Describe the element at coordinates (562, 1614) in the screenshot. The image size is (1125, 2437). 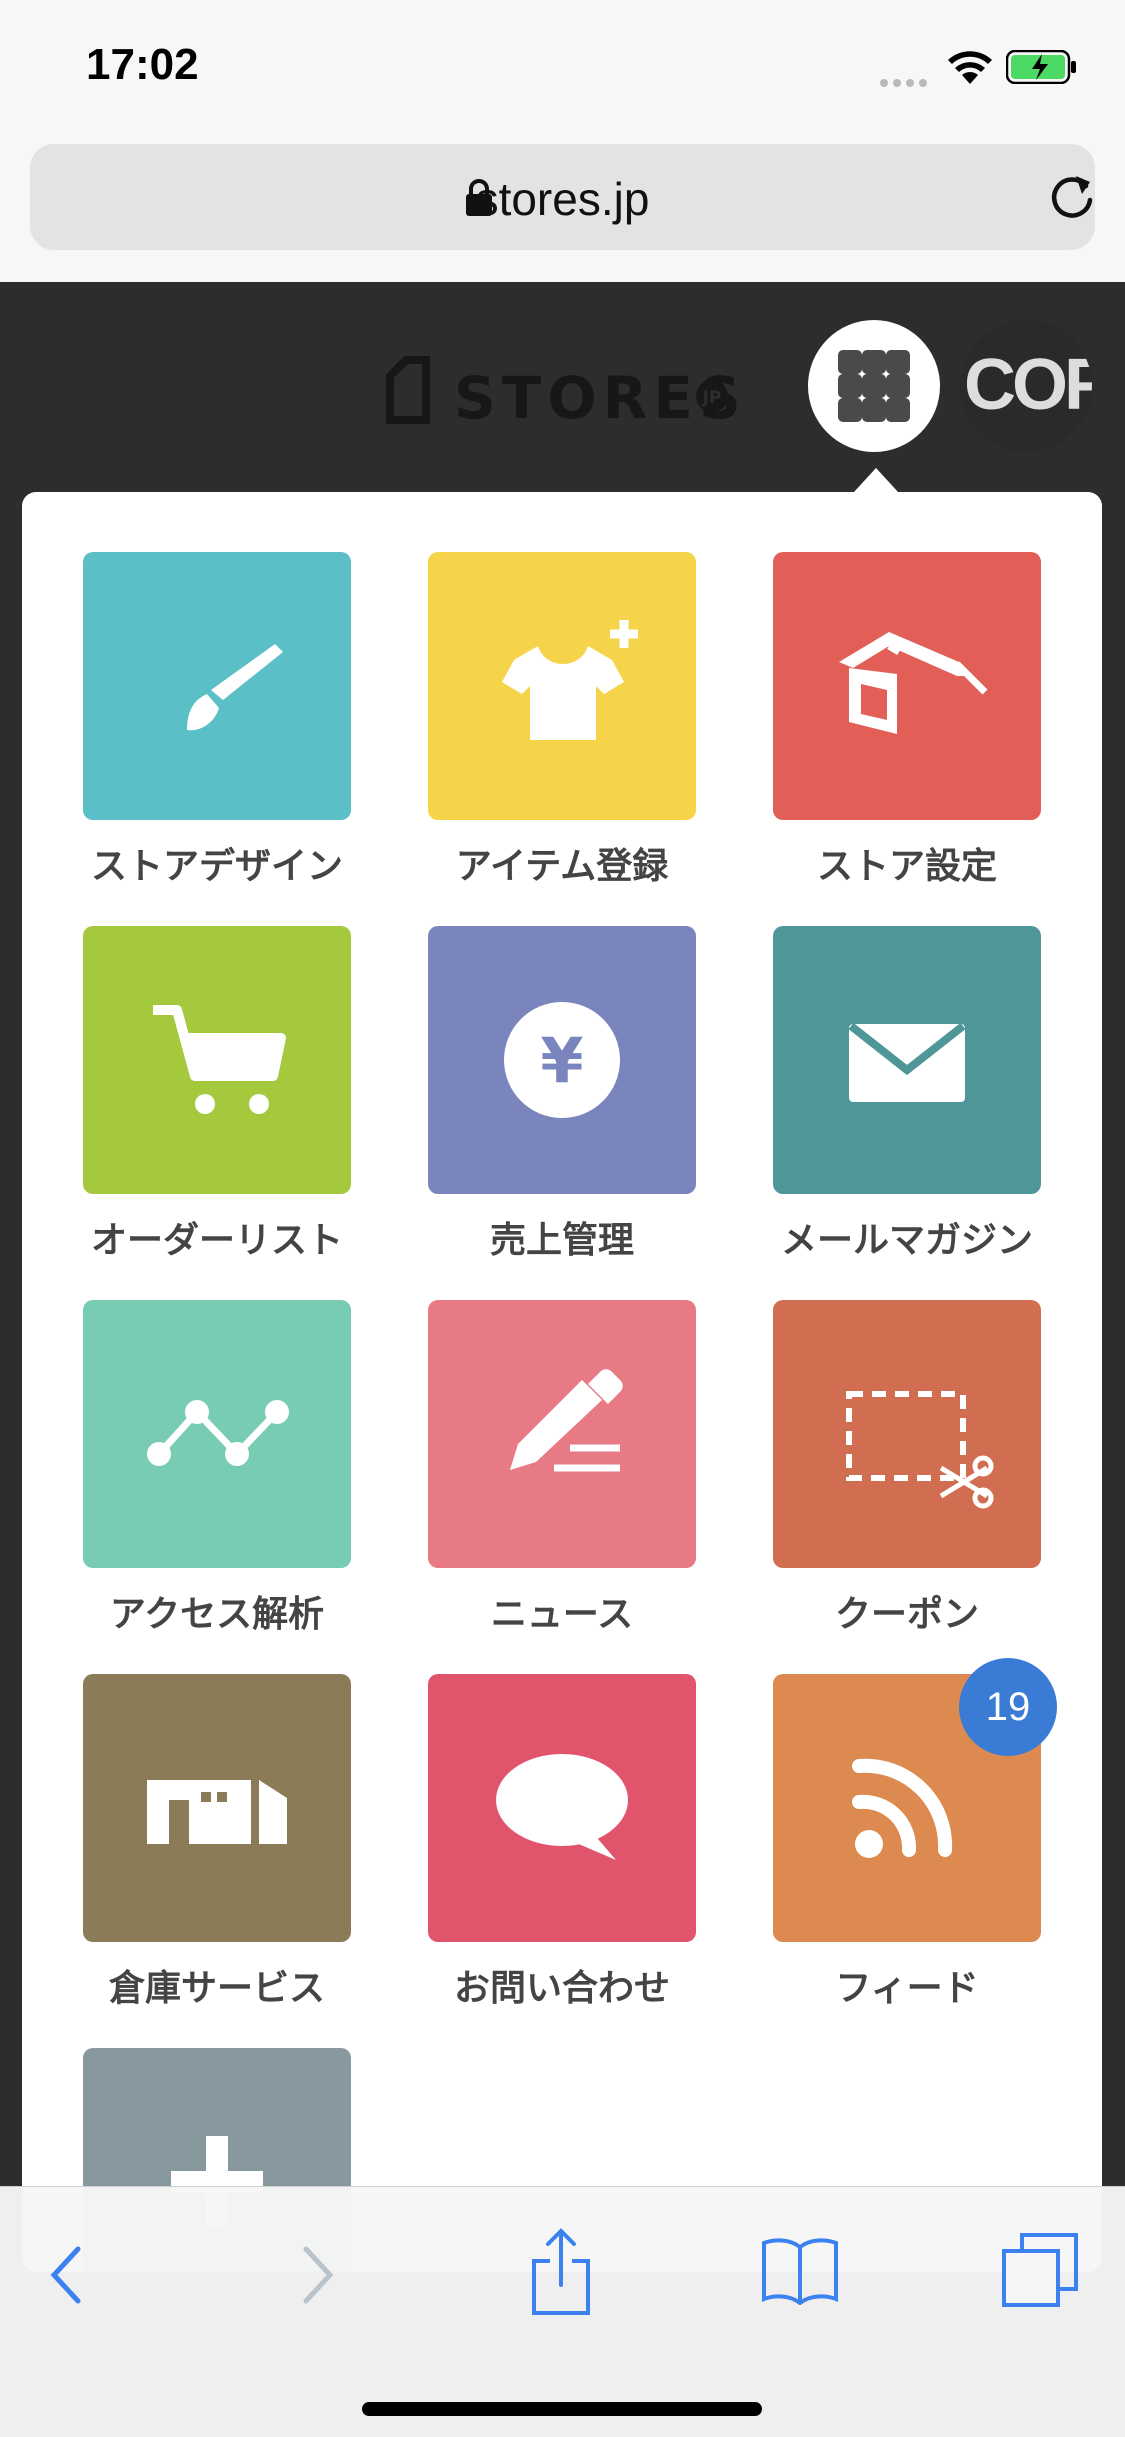
I see `app-label: ニュース` at that location.